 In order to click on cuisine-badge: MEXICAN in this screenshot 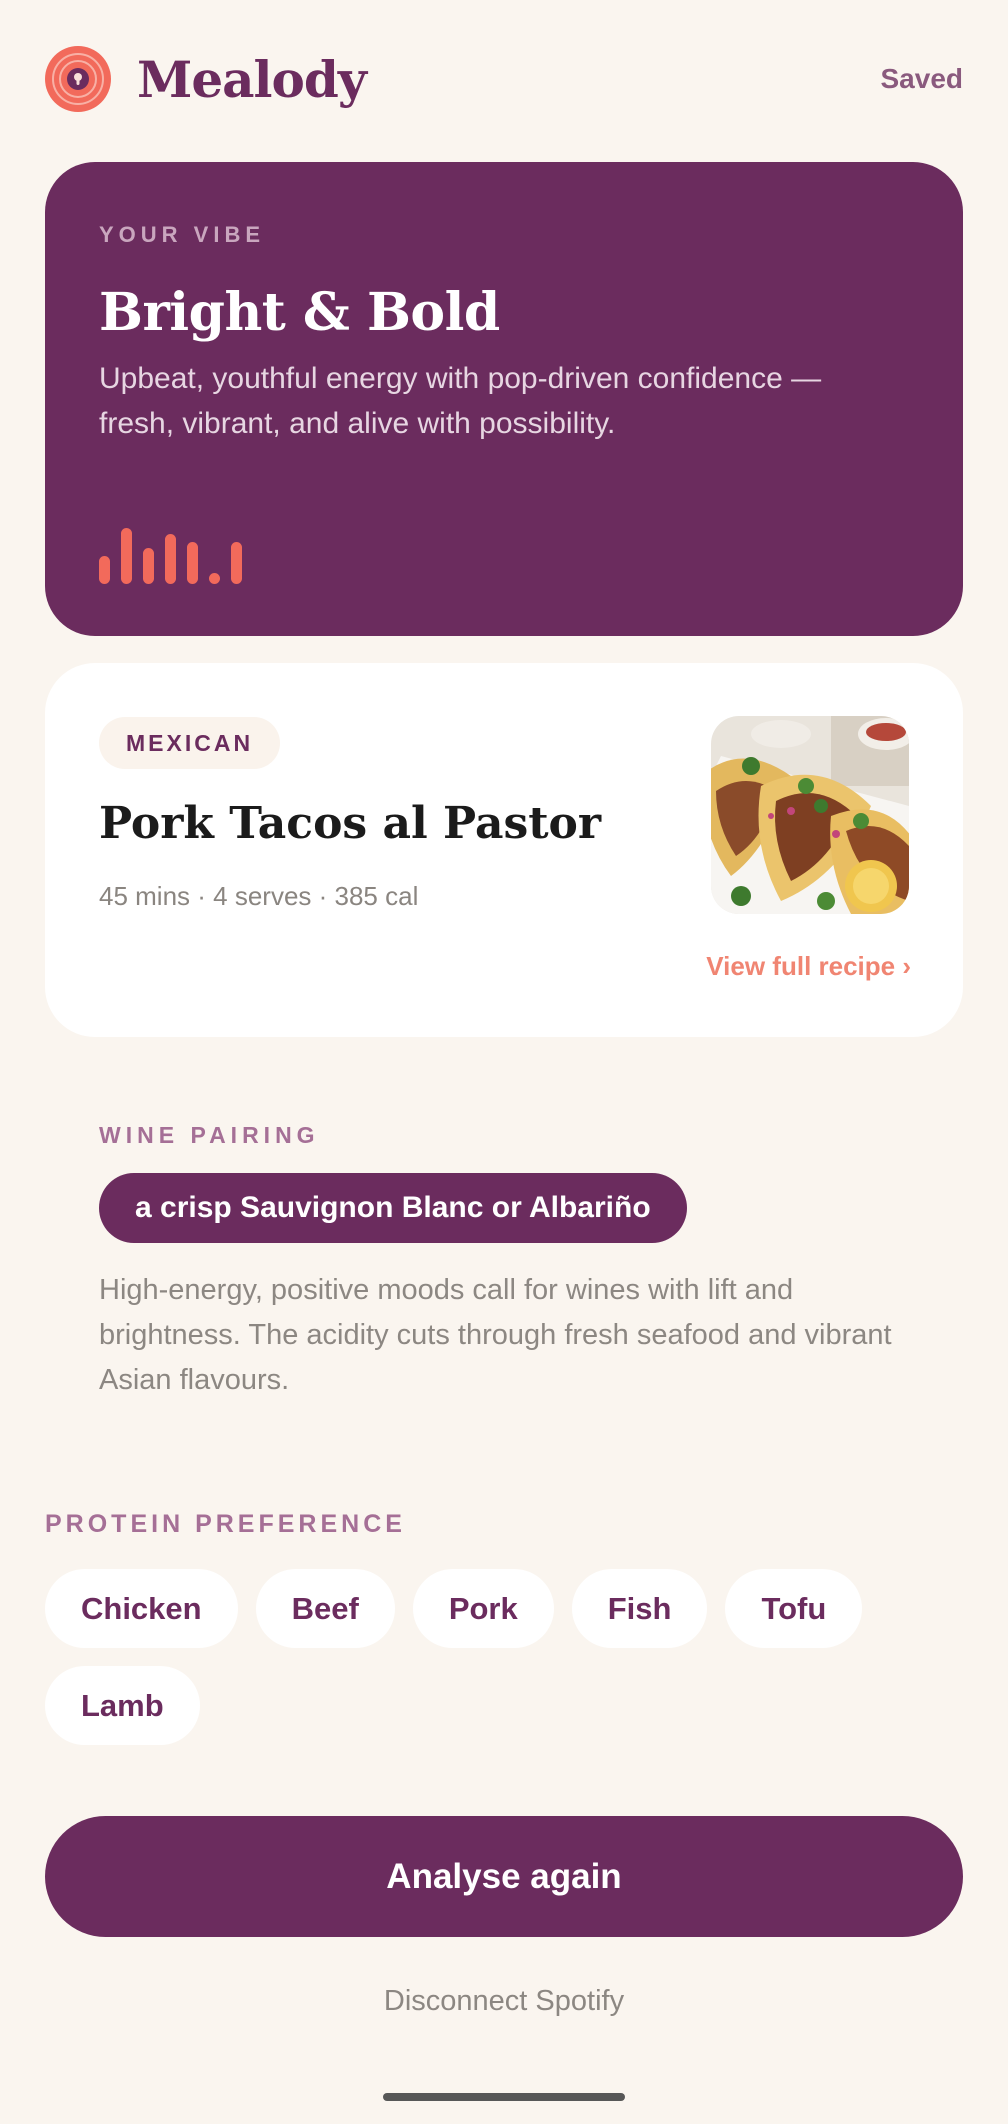, I will do `click(190, 743)`.